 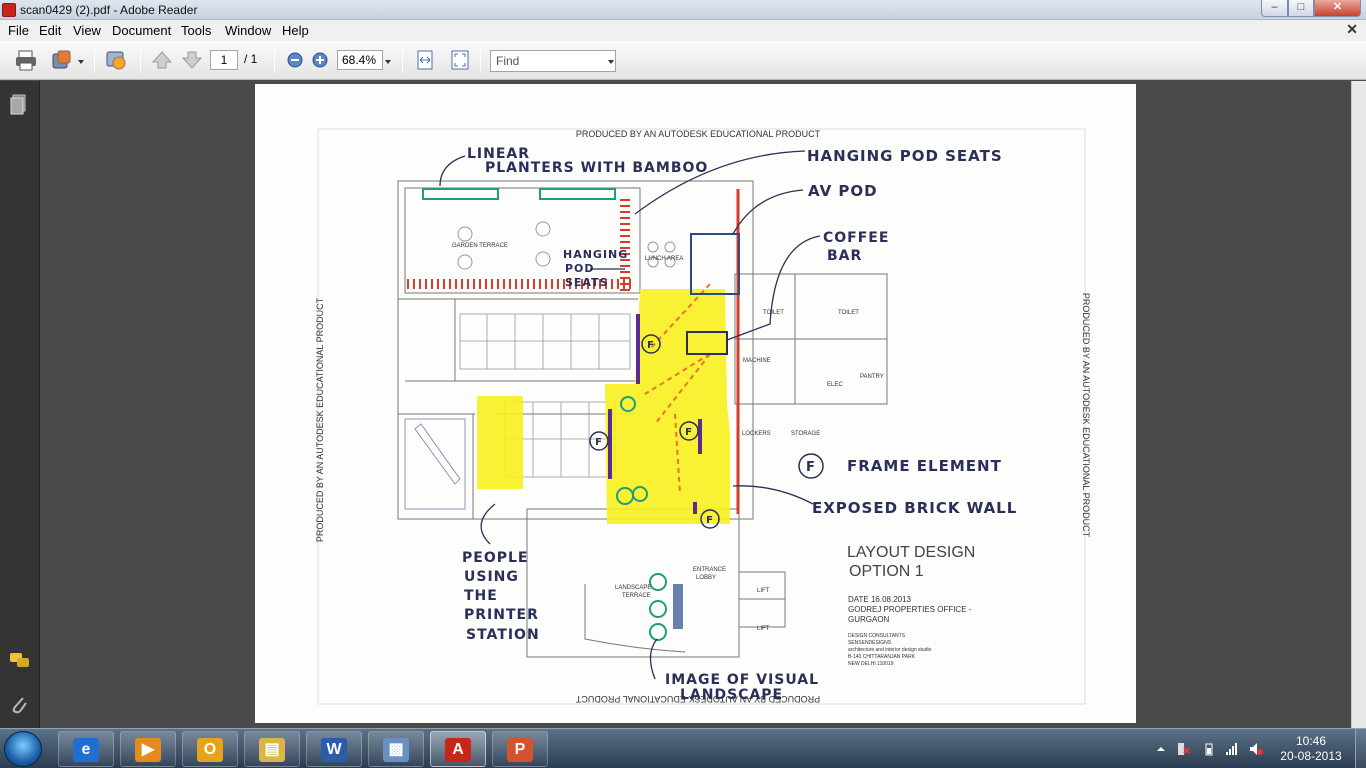 I want to click on share-icon, so click(x=62, y=60).